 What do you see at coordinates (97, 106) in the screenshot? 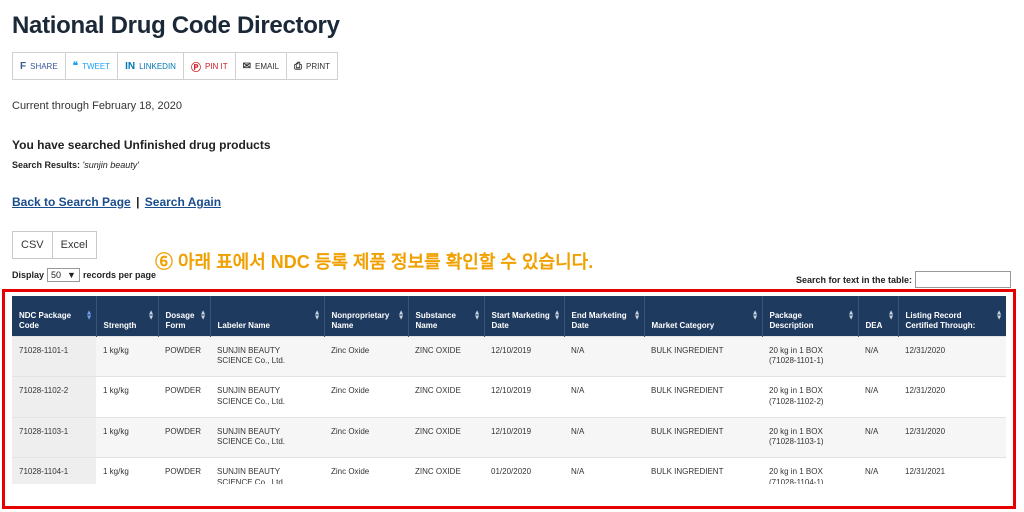
I see `current-through-text: Current through February 18, 2020` at bounding box center [97, 106].